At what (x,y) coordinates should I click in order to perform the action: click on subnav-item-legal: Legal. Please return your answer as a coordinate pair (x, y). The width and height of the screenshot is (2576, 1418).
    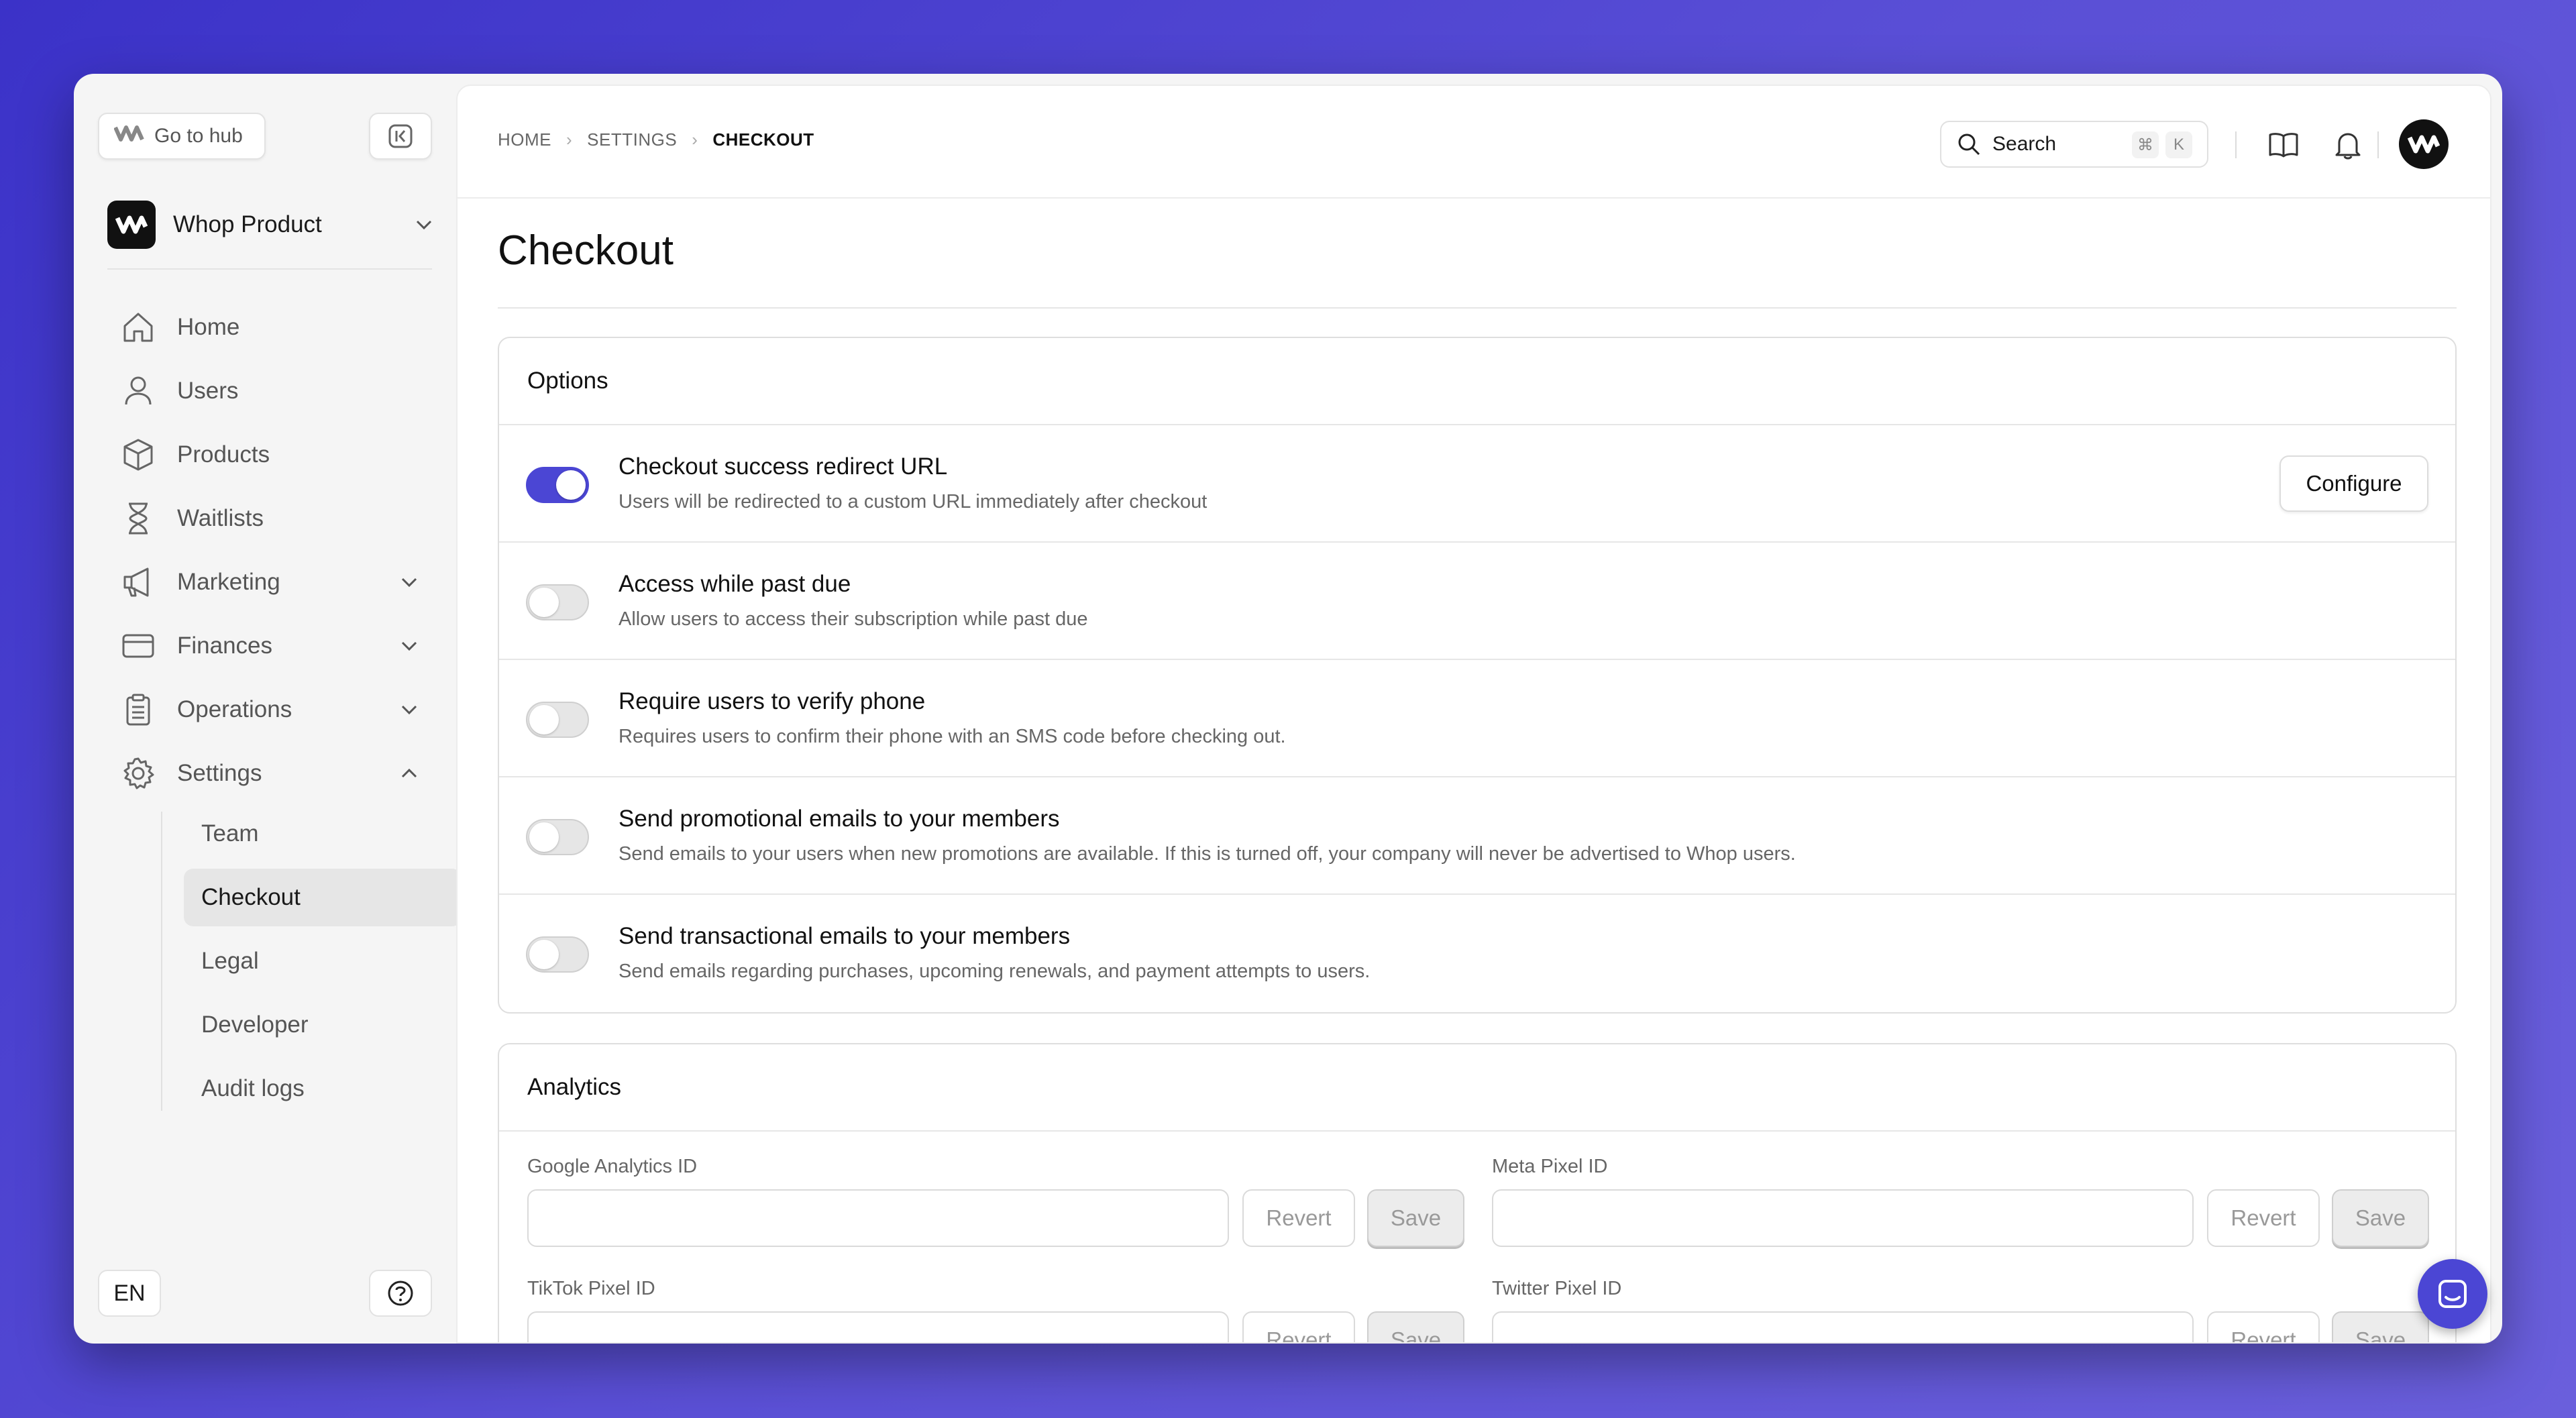
    Looking at the image, I should click on (323, 961).